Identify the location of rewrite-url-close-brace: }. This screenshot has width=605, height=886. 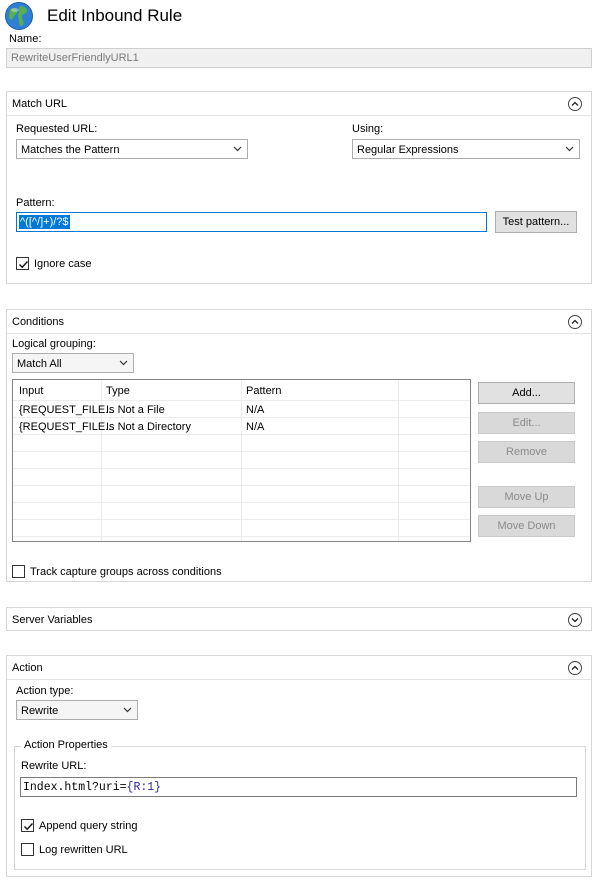
(158, 787).